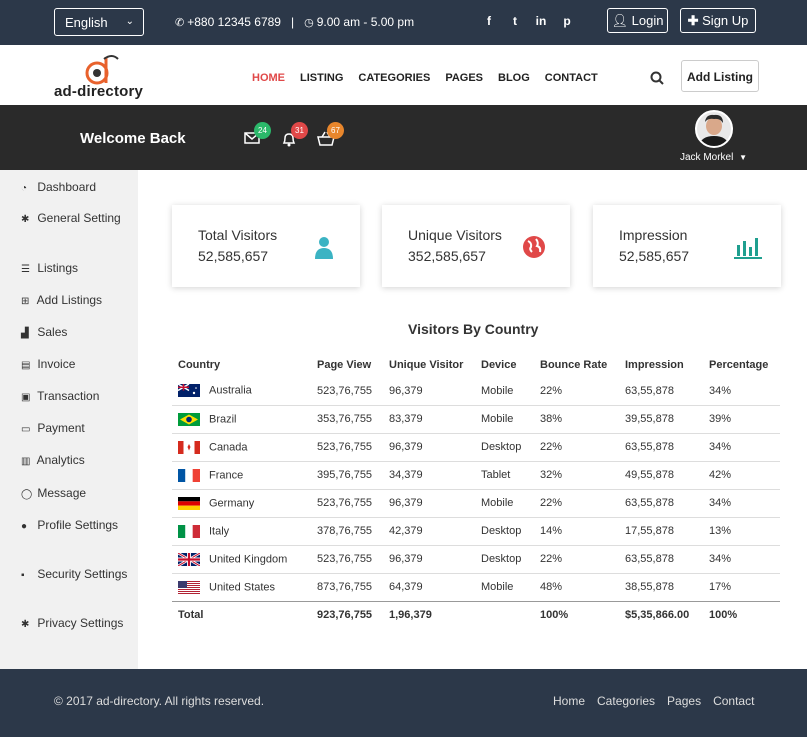  Describe the element at coordinates (76, 494) in the screenshot. I see `sidebar-item-message: ◯ Message` at that location.